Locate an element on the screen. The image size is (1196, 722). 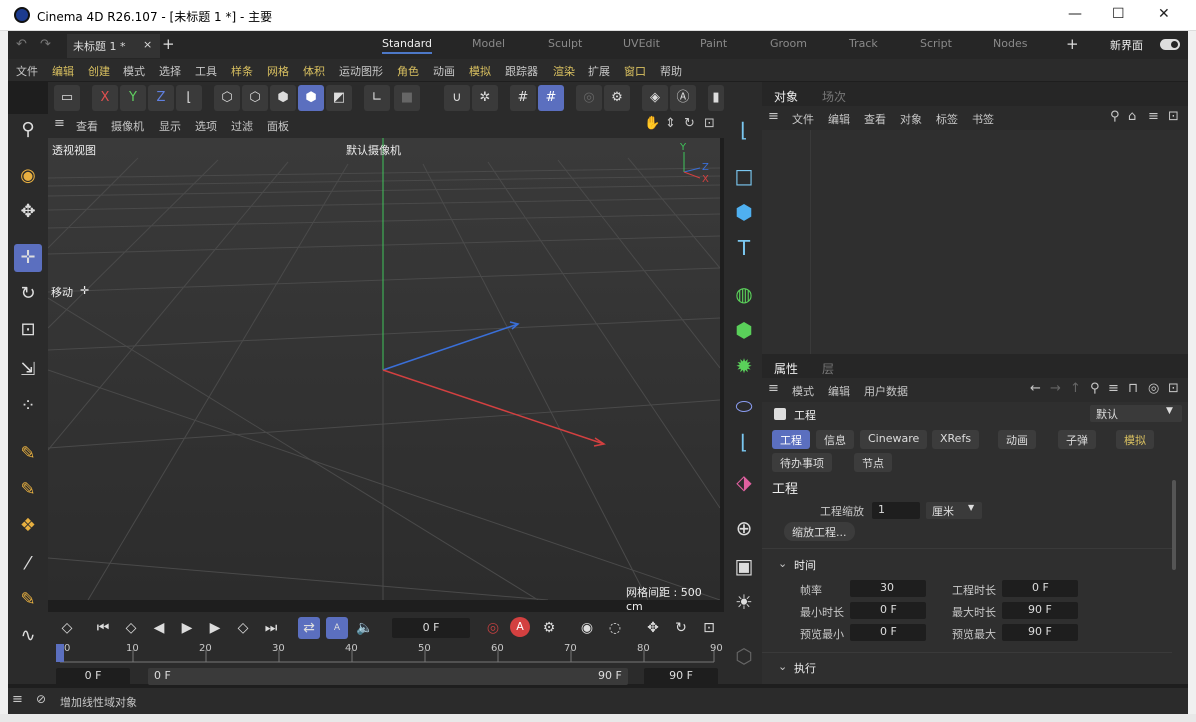
viewport-menu-options: 选项 is located at coordinates (206, 126).